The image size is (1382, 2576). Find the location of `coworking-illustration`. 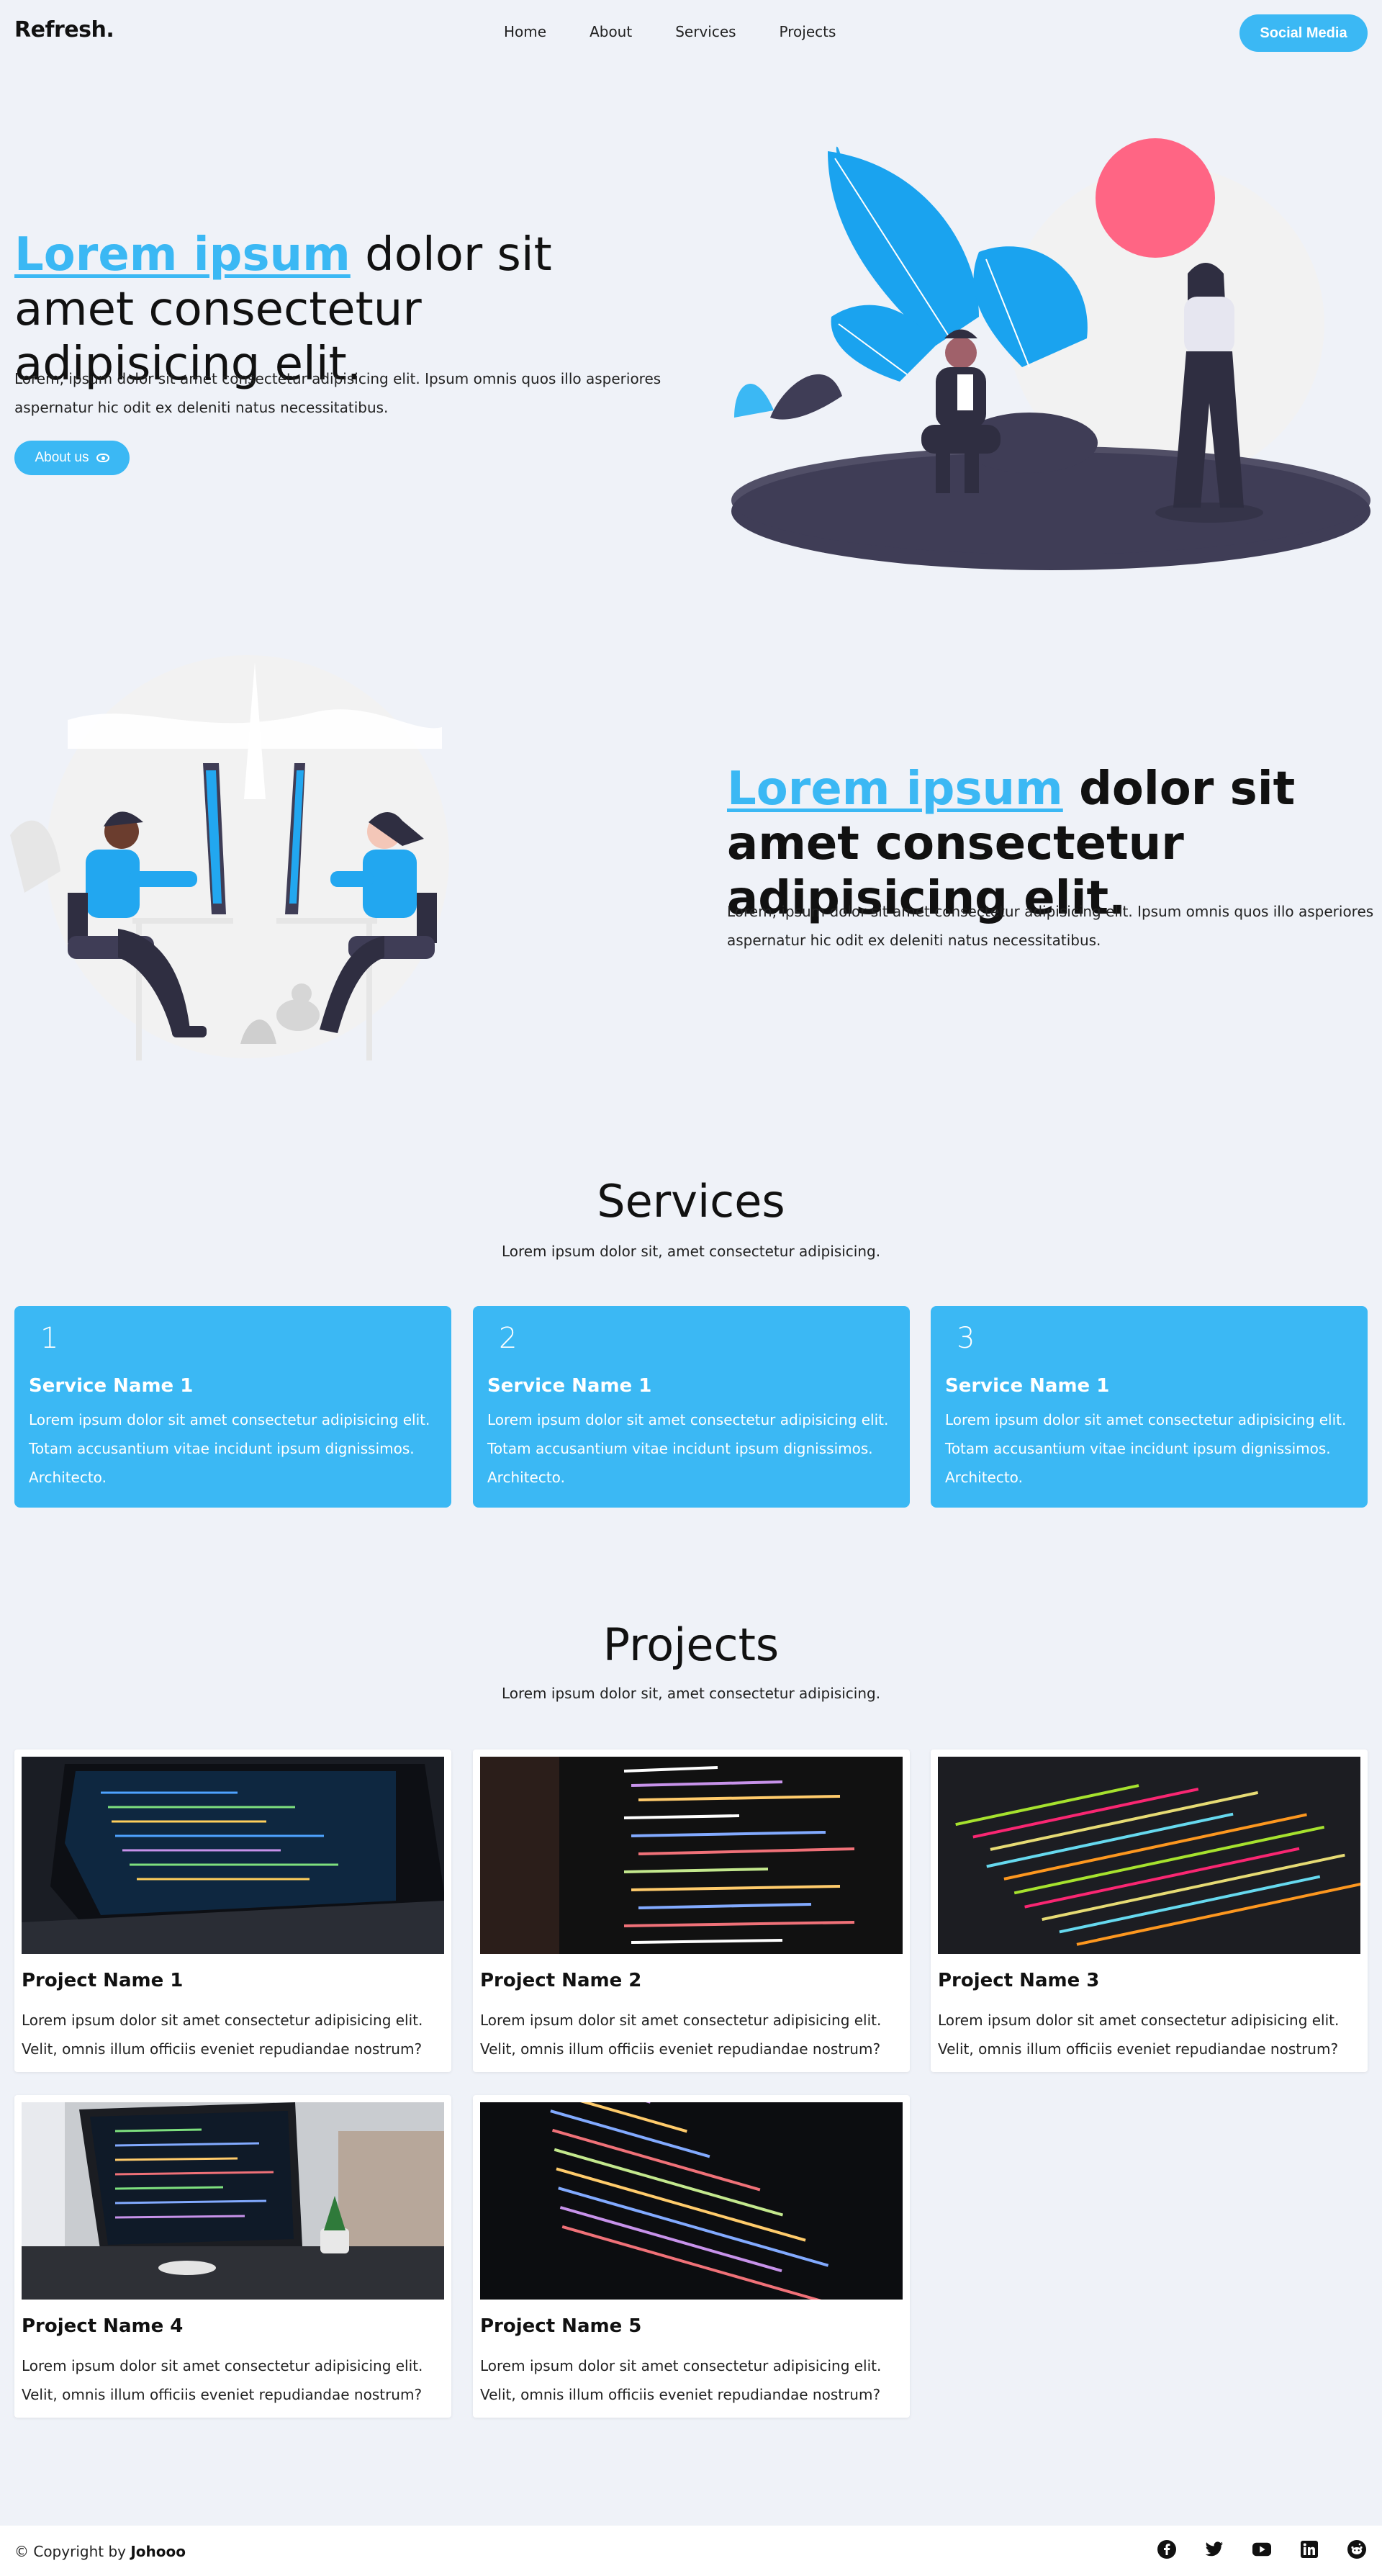

coworking-illustration is located at coordinates (230, 857).